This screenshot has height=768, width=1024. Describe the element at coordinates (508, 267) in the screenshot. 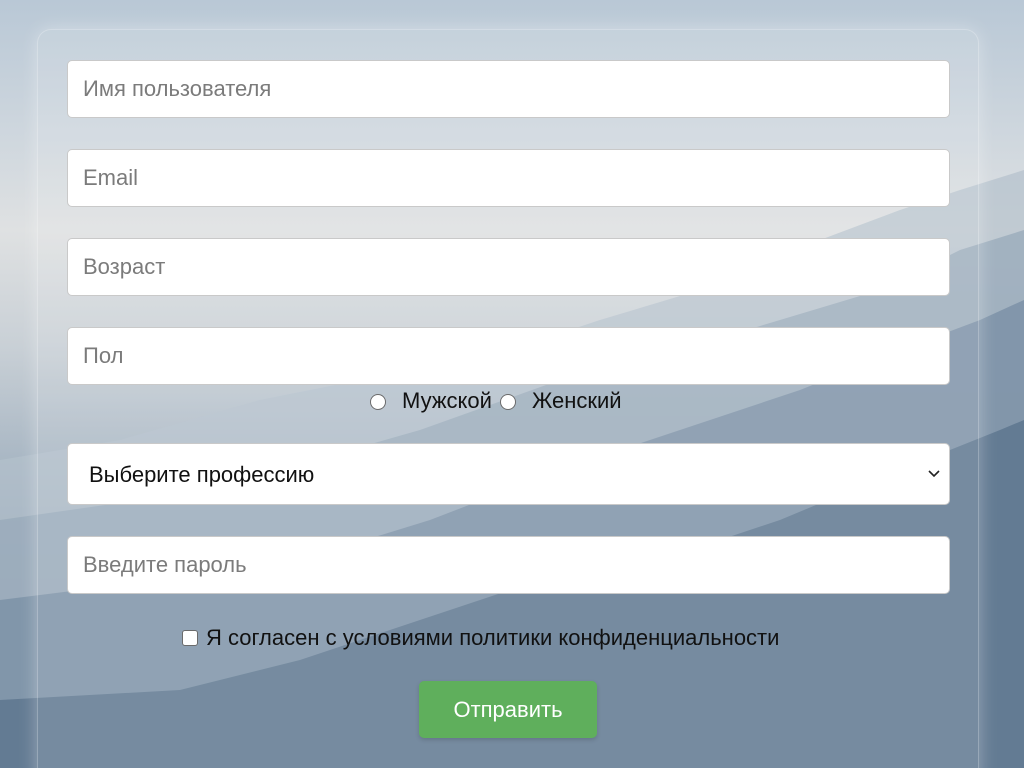

I see `age-input` at that location.